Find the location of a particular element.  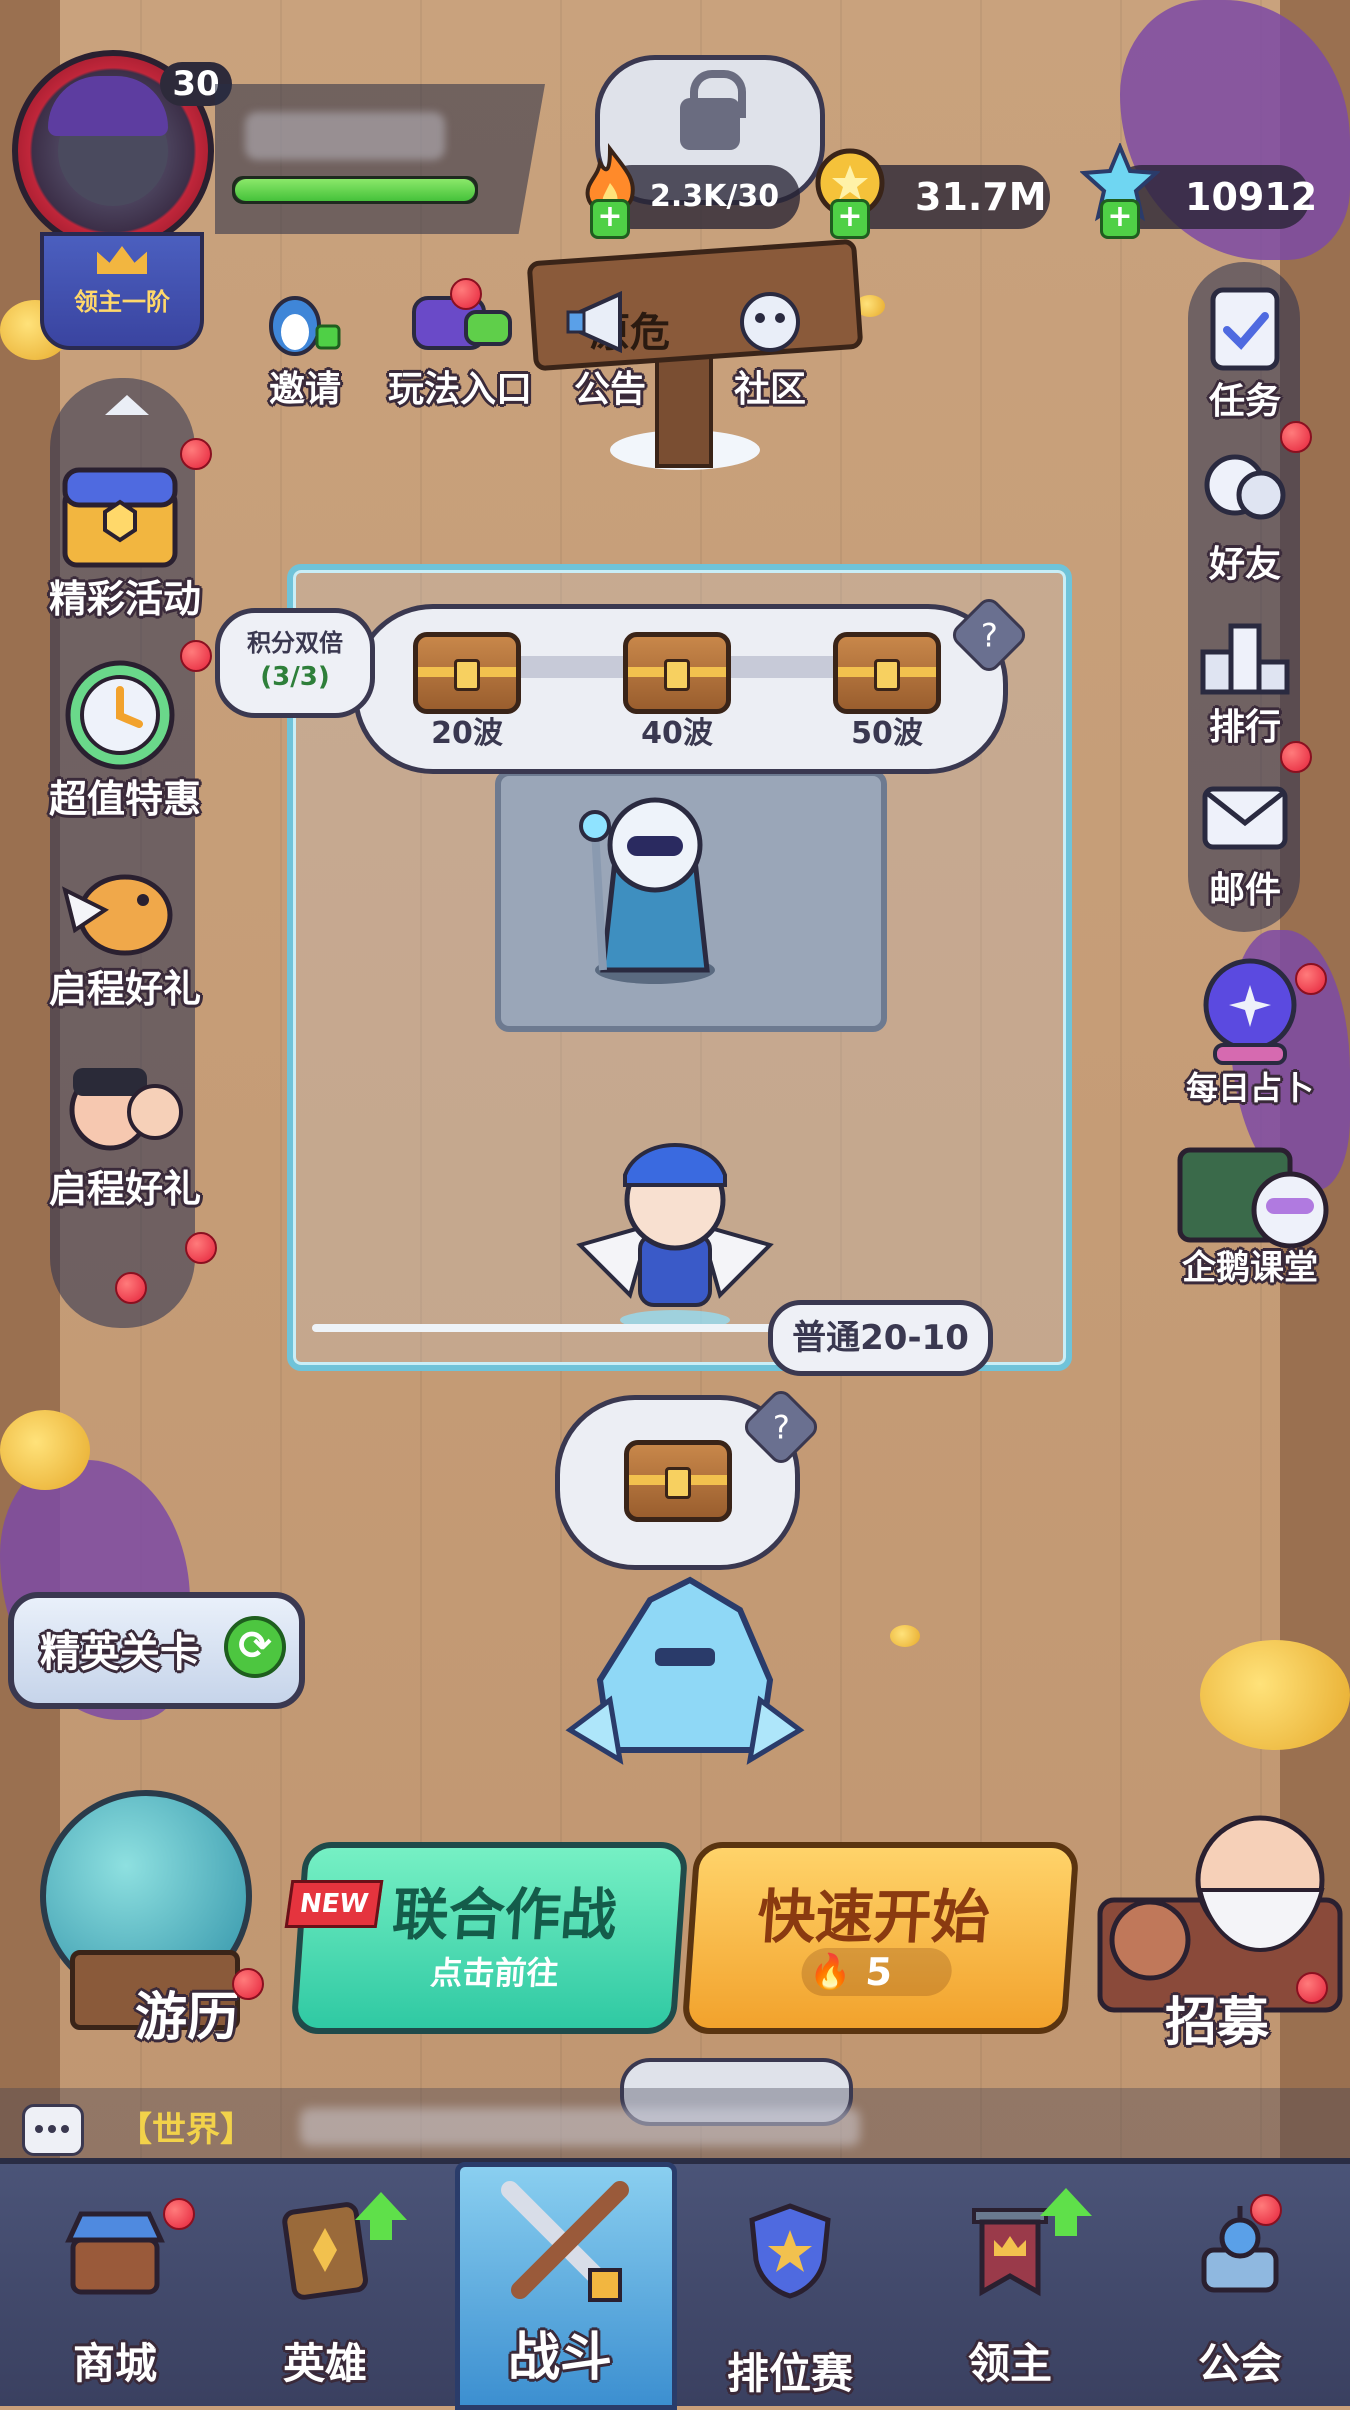

winged-hero-character is located at coordinates (675, 1236).